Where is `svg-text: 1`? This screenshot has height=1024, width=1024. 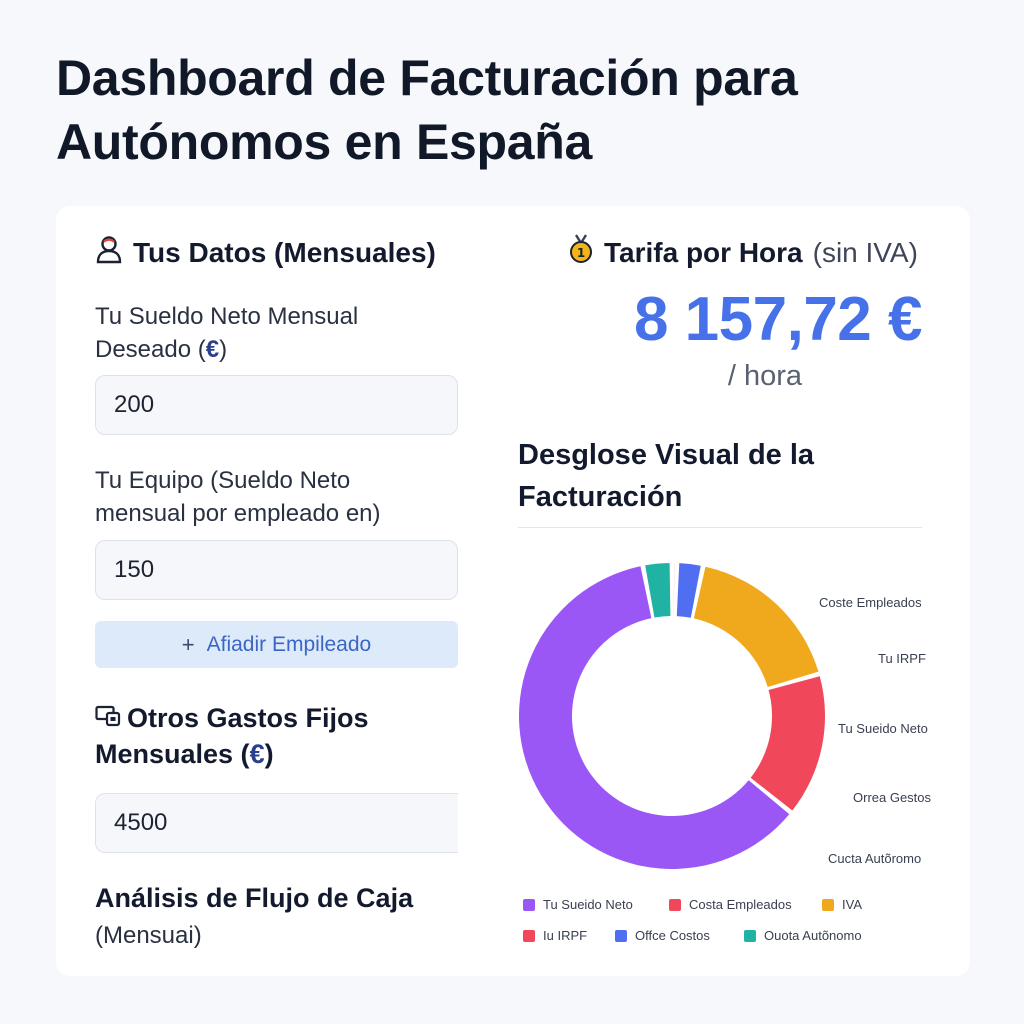 svg-text: 1 is located at coordinates (581, 253).